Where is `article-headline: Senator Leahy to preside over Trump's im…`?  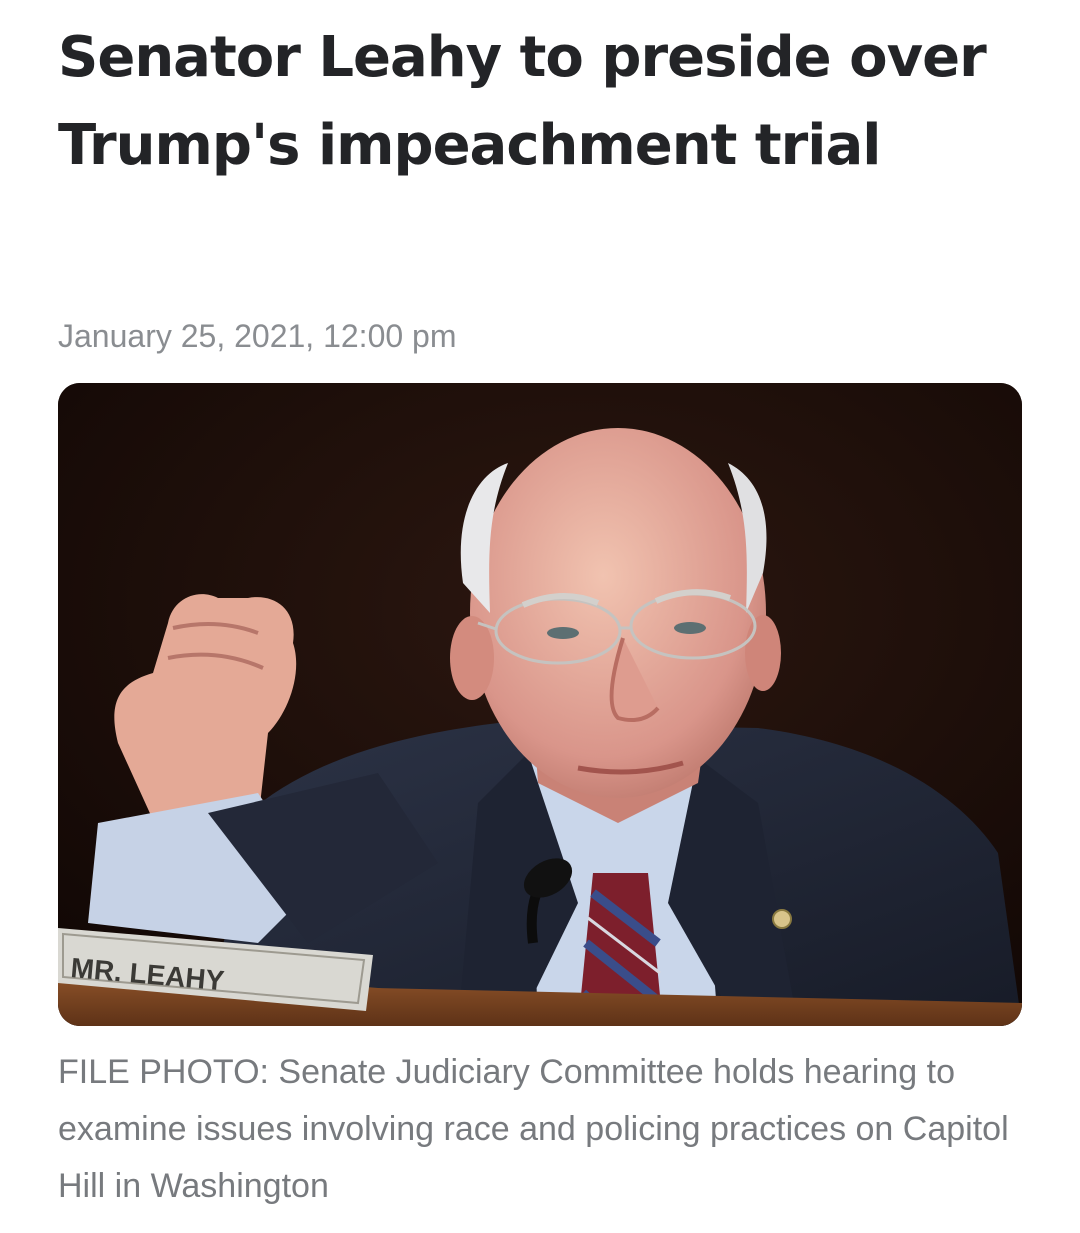 article-headline: Senator Leahy to preside over Trump's im… is located at coordinates (522, 101).